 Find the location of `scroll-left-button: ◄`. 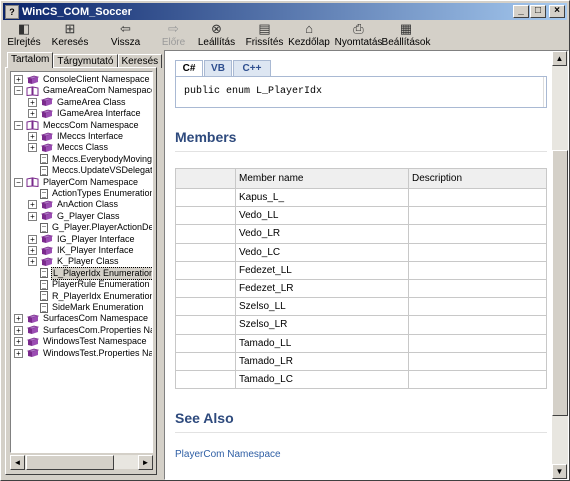

scroll-left-button: ◄ is located at coordinates (17, 462).